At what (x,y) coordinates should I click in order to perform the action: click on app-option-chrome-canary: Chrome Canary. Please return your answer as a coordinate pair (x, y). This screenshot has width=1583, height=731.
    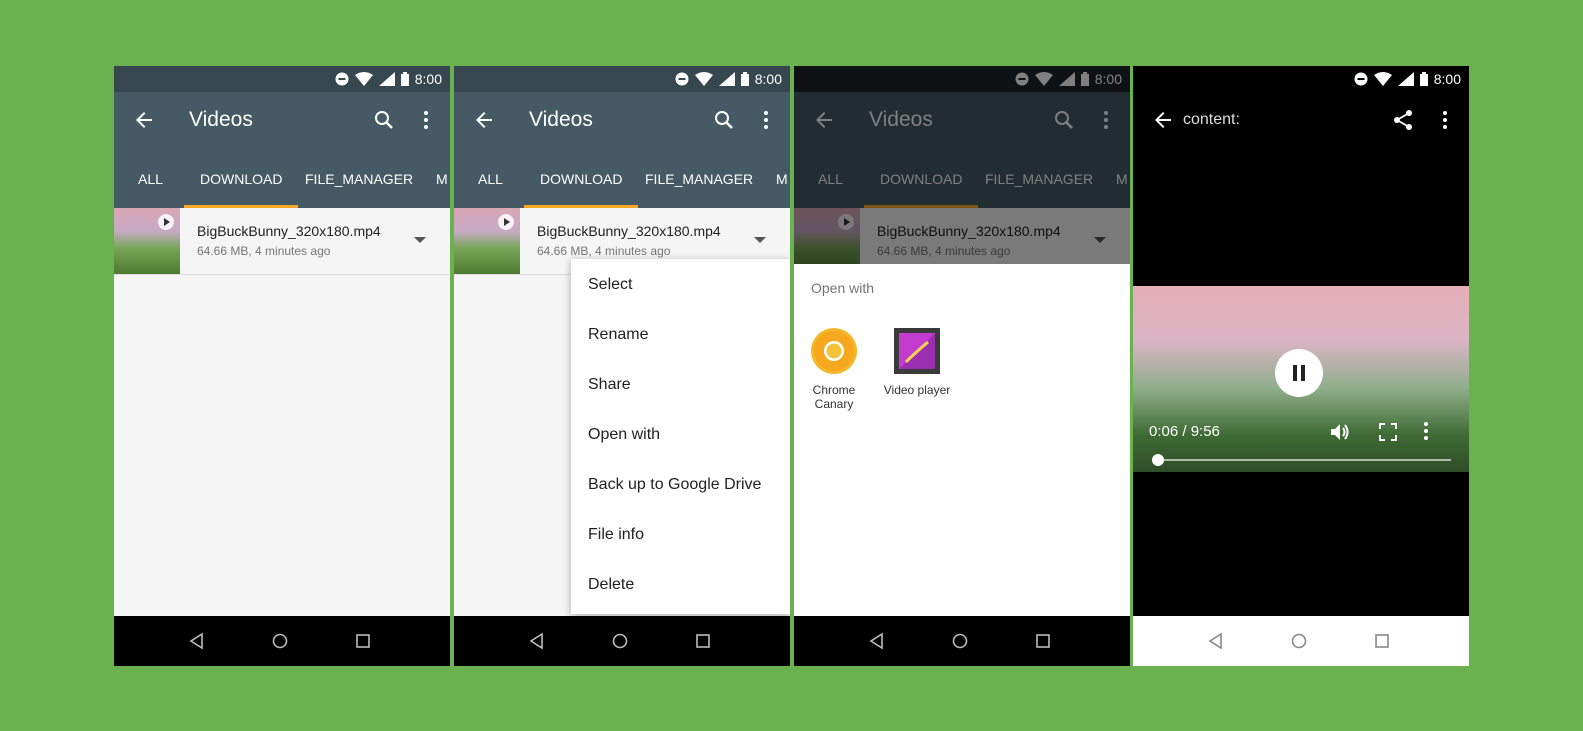
    Looking at the image, I should click on (834, 369).